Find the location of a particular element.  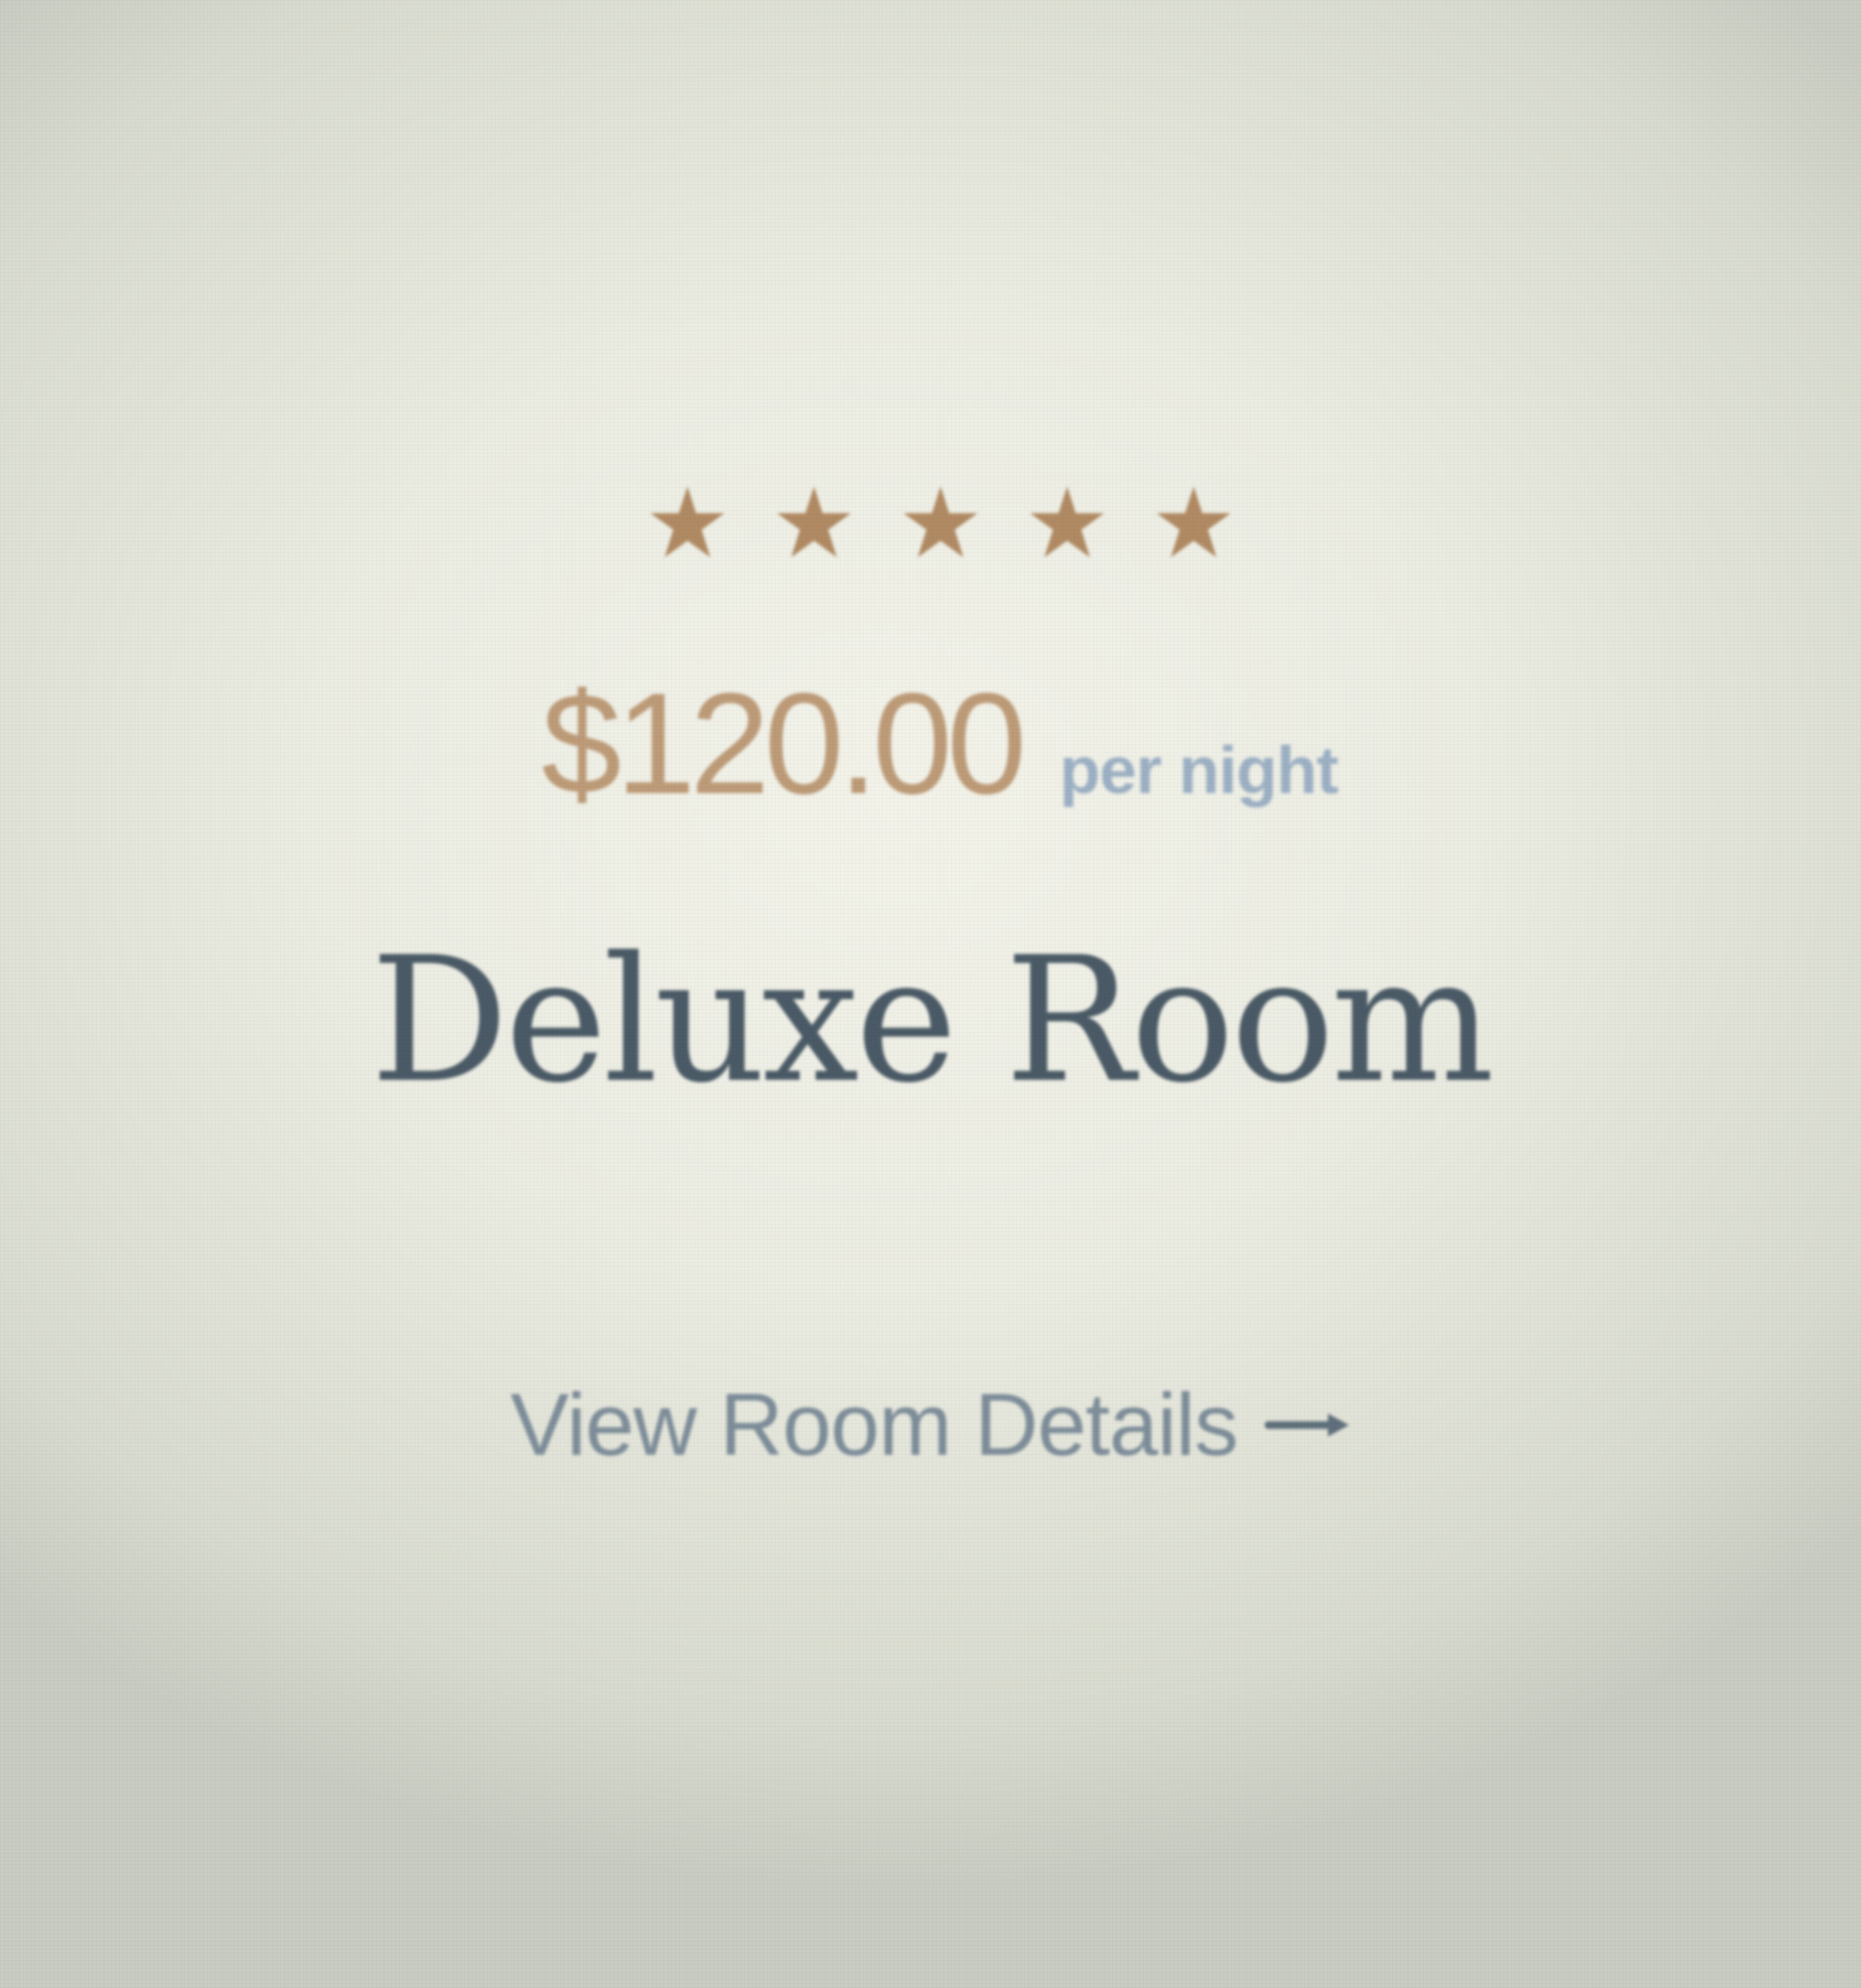

price-unit: per night is located at coordinates (1198, 770).